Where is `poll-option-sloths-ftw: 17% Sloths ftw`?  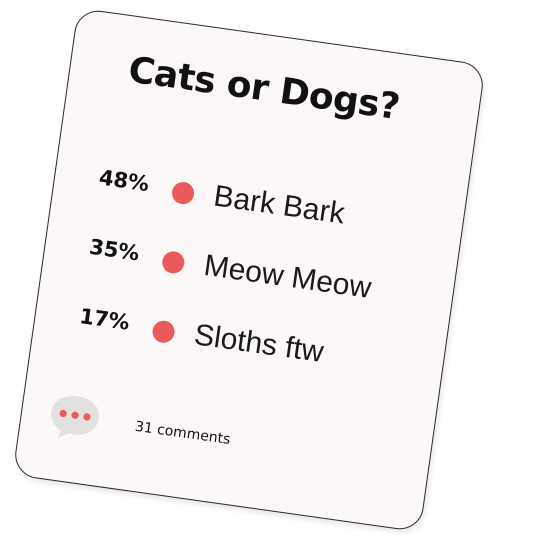 poll-option-sloths-ftw: 17% Sloths ftw is located at coordinates (243, 345).